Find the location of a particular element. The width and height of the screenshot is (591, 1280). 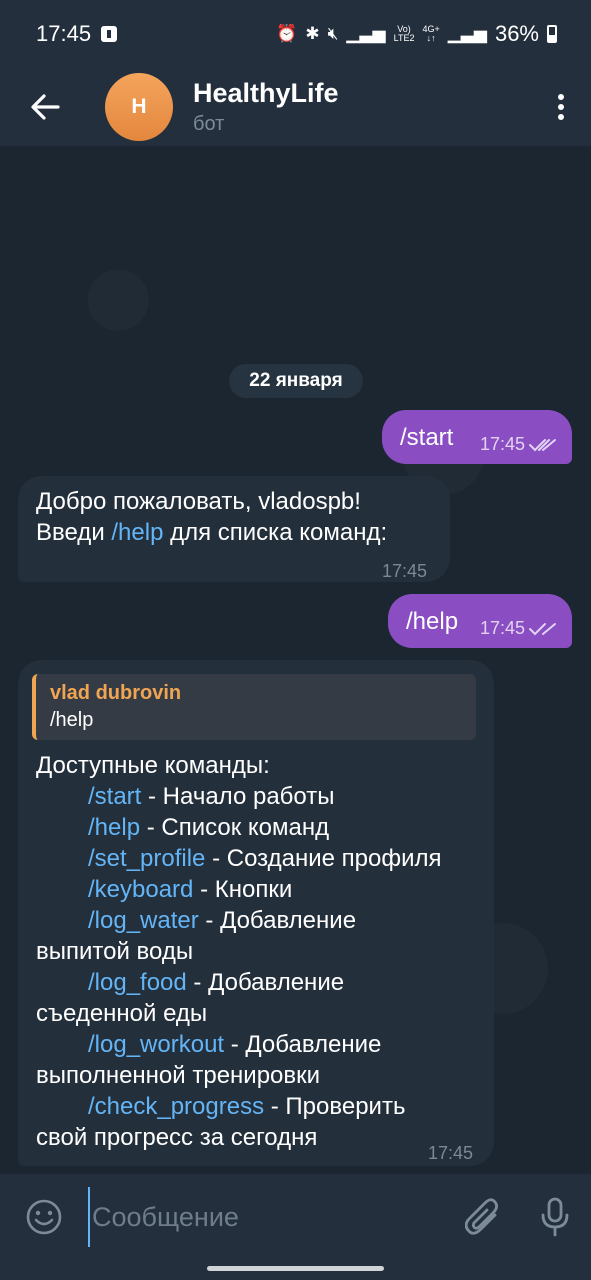

signal-icon-2: ▁▃▅ is located at coordinates (467, 33).